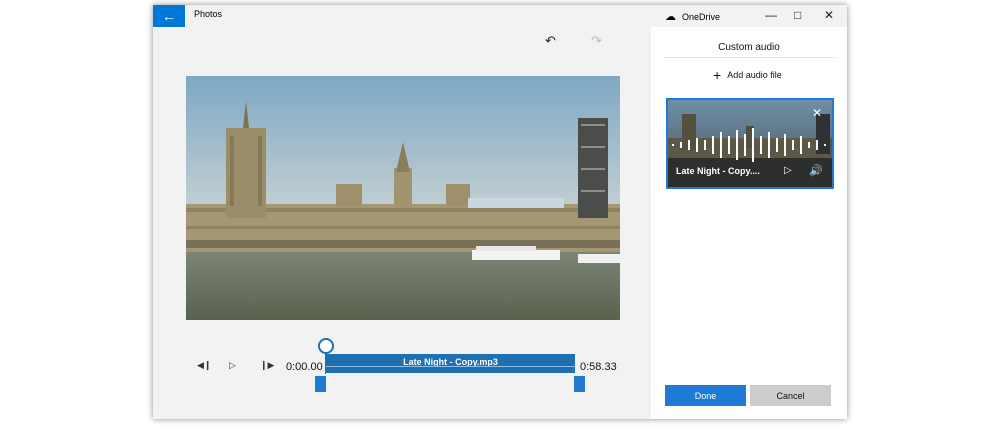 The image size is (1000, 430). I want to click on playhead-line, so click(325, 363).